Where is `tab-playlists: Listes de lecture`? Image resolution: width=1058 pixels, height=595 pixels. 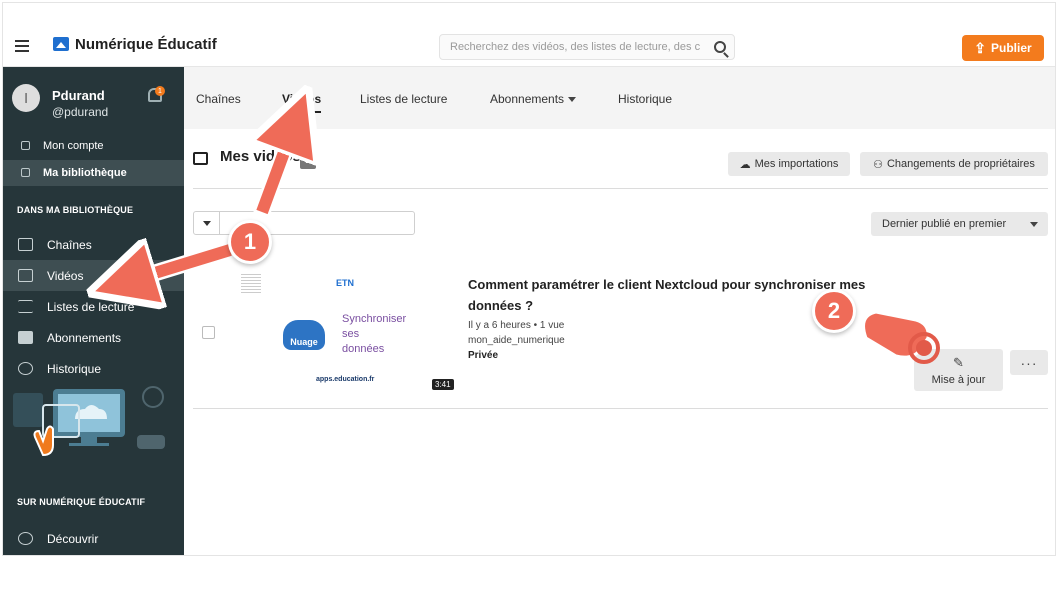 tab-playlists: Listes de lecture is located at coordinates (403, 99).